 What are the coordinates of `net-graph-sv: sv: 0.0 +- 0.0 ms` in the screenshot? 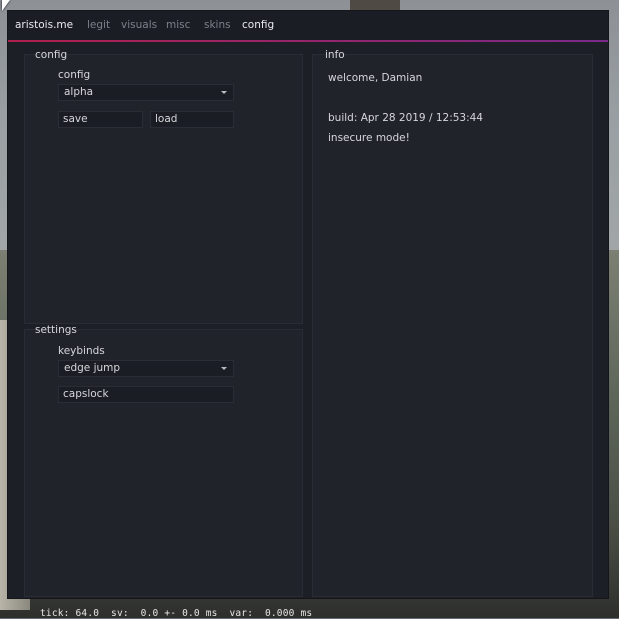 It's located at (164, 613).